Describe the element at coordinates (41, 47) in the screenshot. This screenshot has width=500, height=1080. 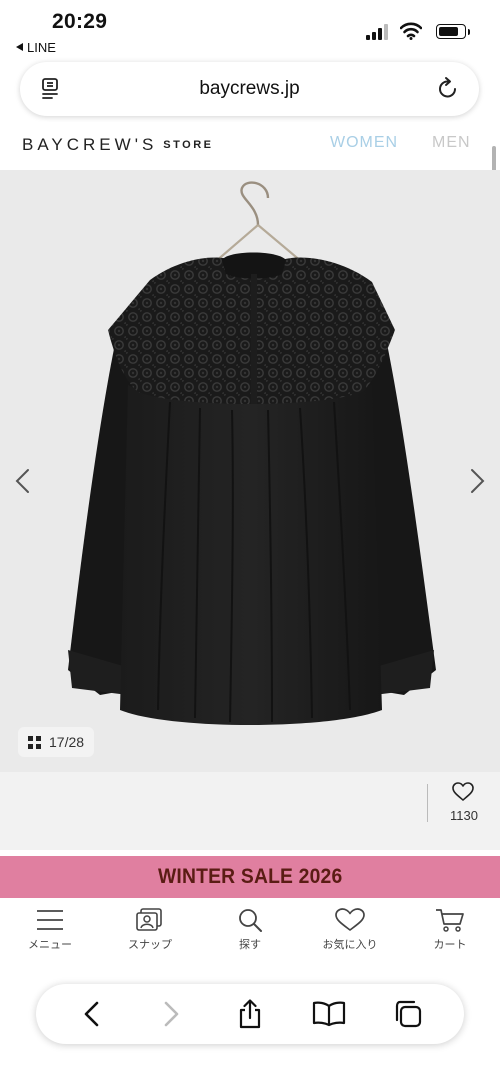
I see `back-app-label: LINE` at that location.